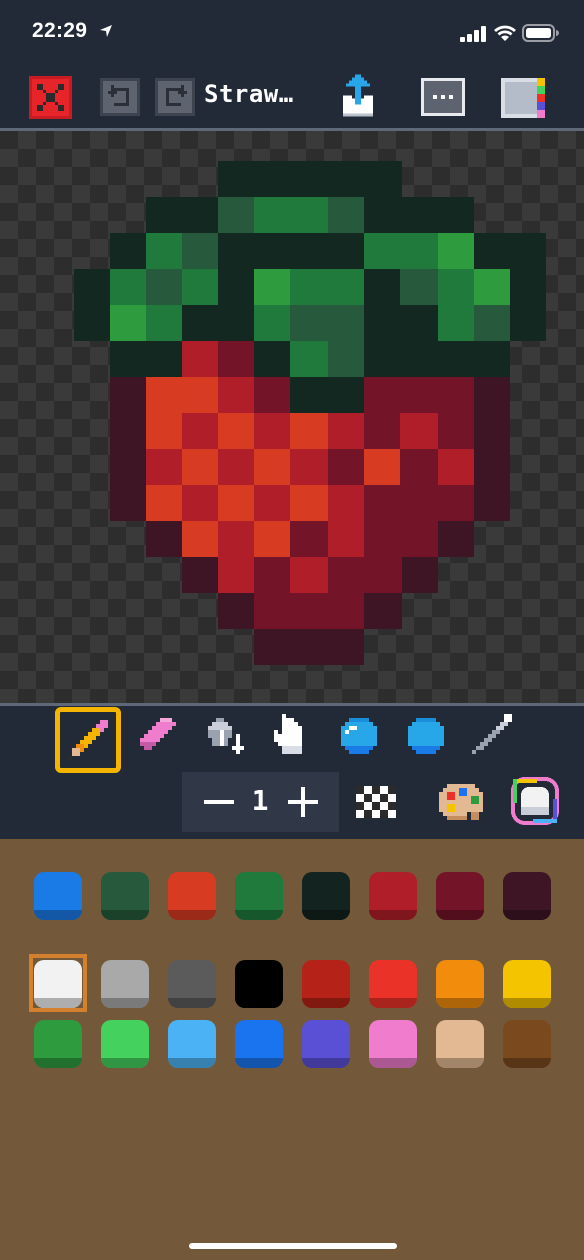  Describe the element at coordinates (158, 734) in the screenshot. I see `eraser-icon` at that location.